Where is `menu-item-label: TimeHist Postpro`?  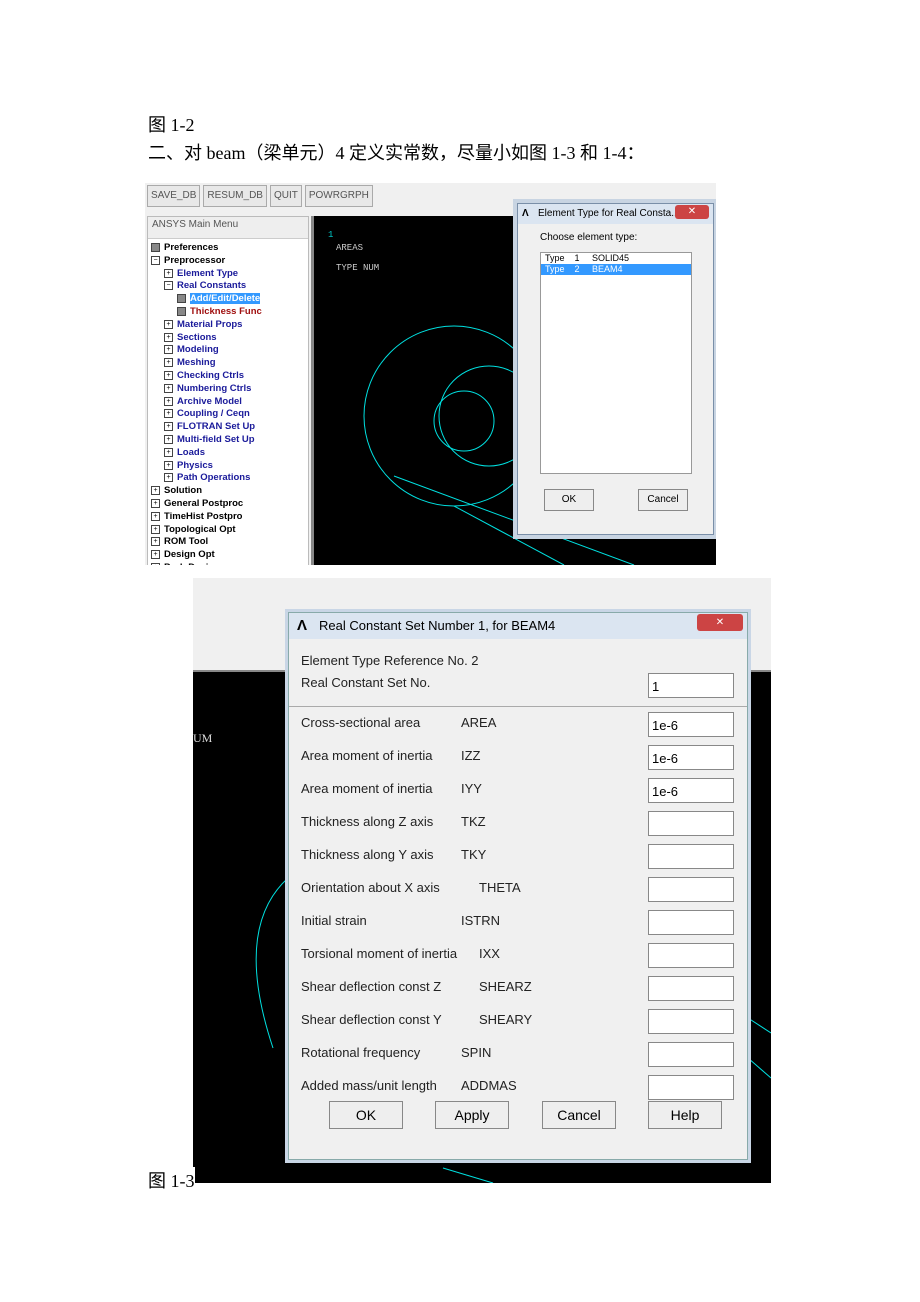
menu-item-label: TimeHist Postpro is located at coordinates (203, 516).